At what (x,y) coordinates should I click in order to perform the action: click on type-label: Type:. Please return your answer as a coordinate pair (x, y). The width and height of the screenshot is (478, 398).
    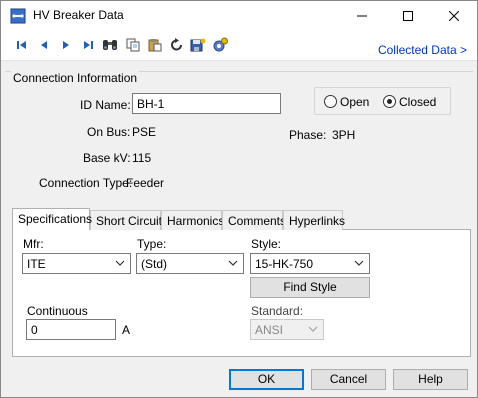
    Looking at the image, I should click on (152, 244).